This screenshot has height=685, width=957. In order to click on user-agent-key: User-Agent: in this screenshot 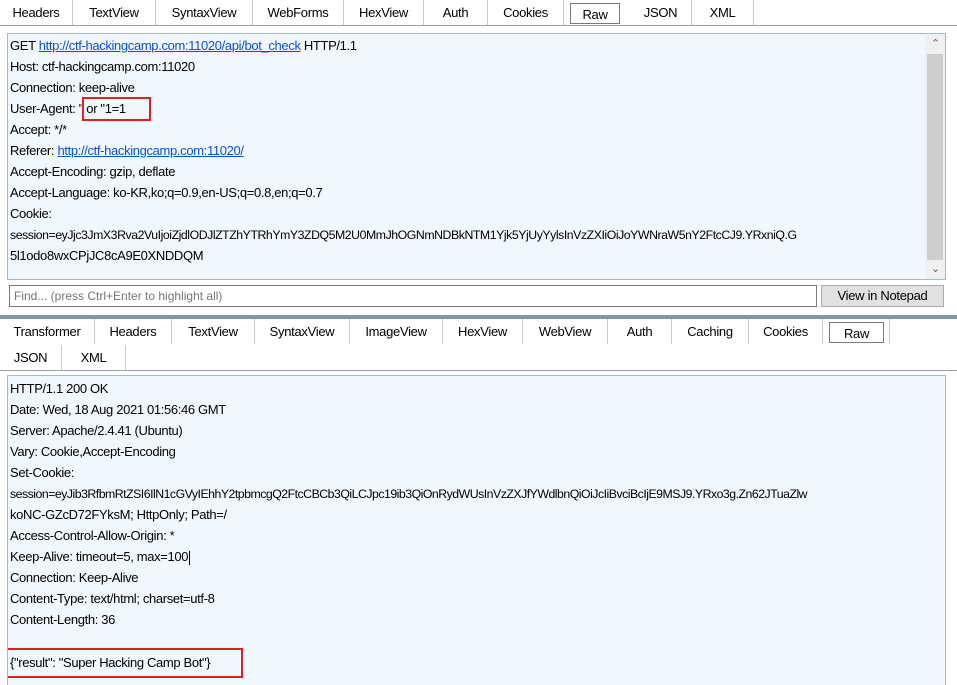, I will do `click(43, 108)`.